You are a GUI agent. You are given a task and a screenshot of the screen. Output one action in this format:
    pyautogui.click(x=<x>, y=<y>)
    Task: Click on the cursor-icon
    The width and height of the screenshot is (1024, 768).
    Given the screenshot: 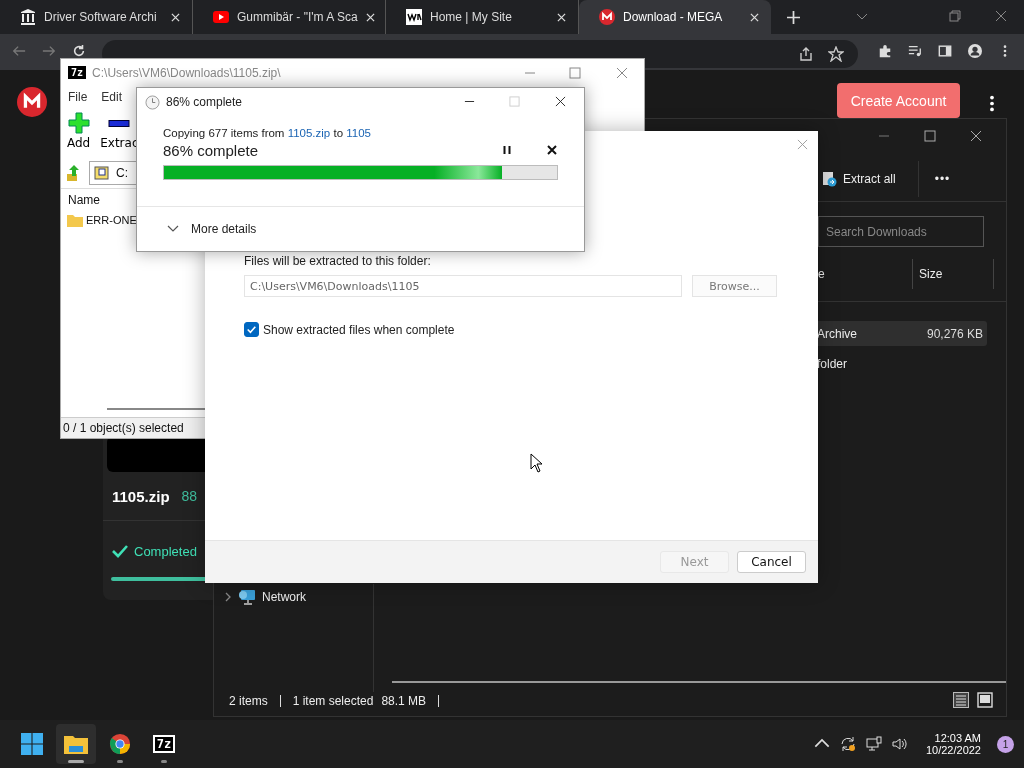 What is the action you would take?
    pyautogui.click(x=536, y=463)
    